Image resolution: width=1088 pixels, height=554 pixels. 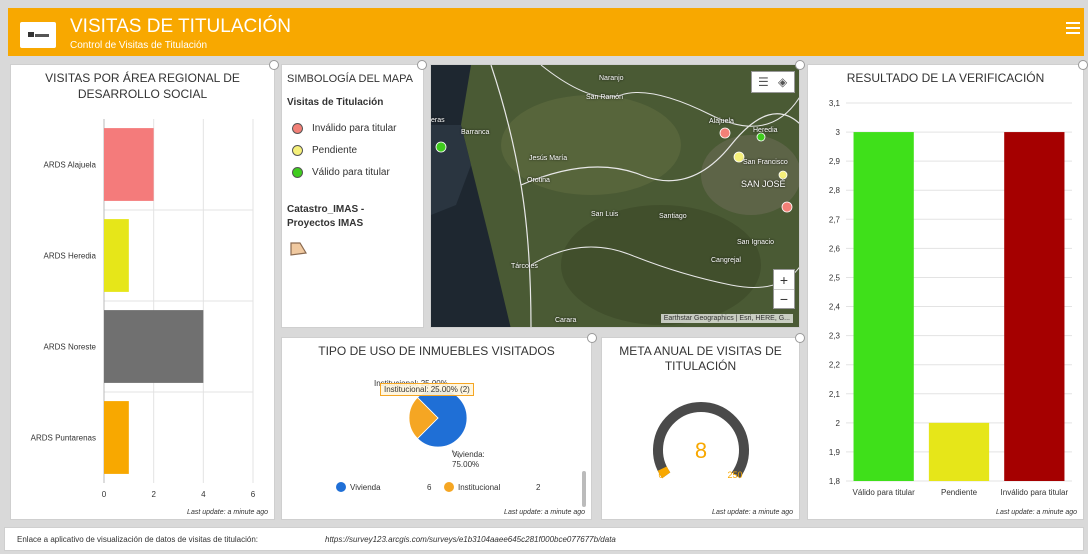 I want to click on map-place-label: Barranca, so click(x=475, y=132).